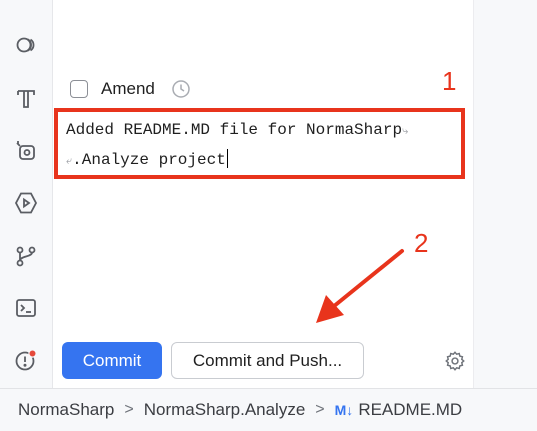  Describe the element at coordinates (26, 99) in the screenshot. I see `text-format-icon` at that location.